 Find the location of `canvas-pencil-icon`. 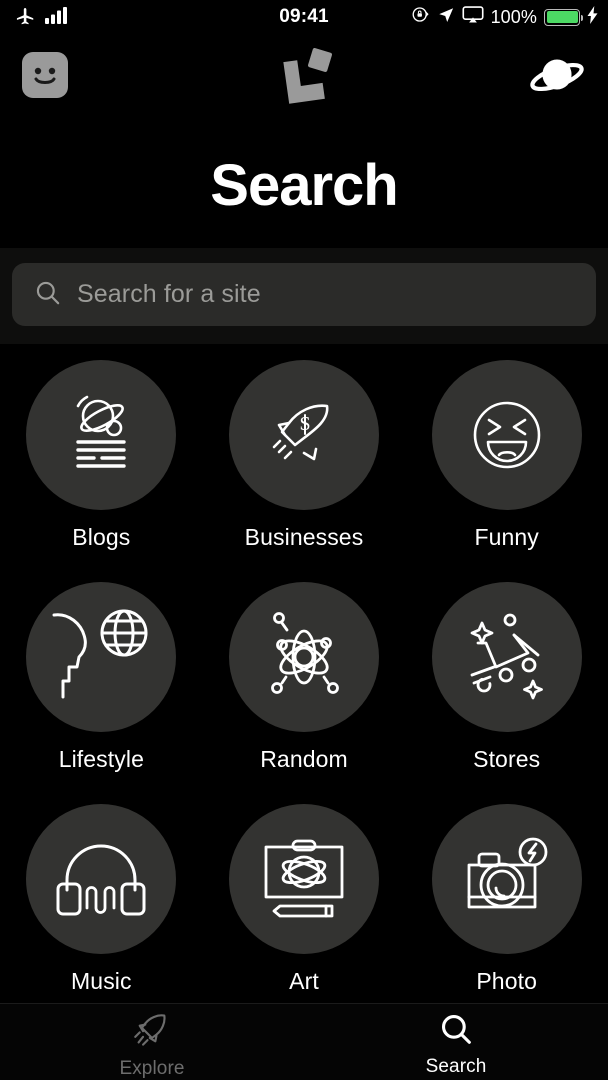

canvas-pencil-icon is located at coordinates (304, 878).